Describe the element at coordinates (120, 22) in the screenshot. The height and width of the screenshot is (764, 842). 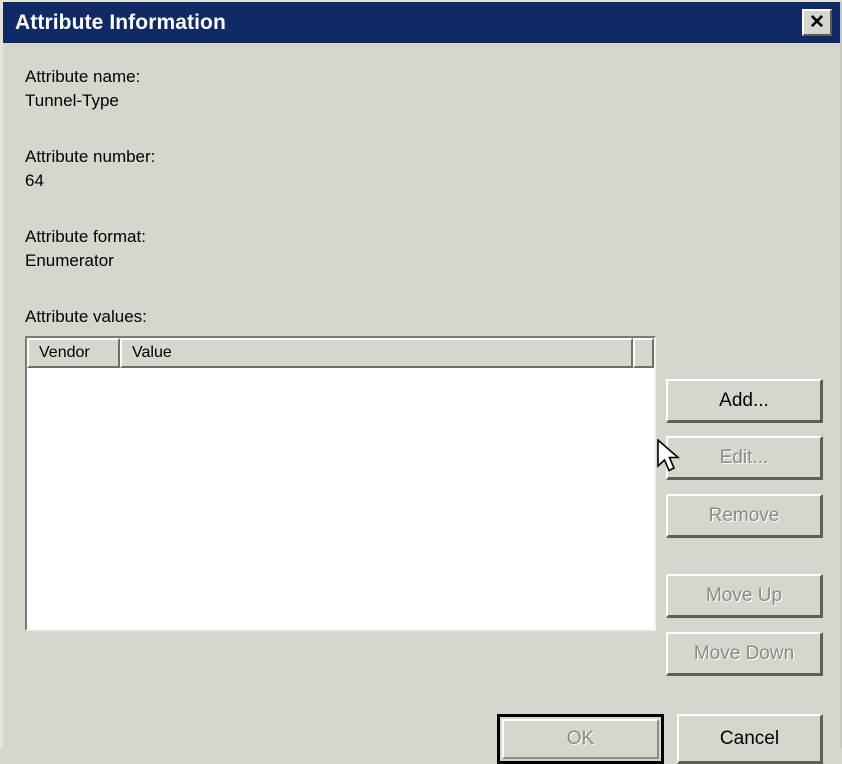
I see `window-title: Attribute Information` at that location.